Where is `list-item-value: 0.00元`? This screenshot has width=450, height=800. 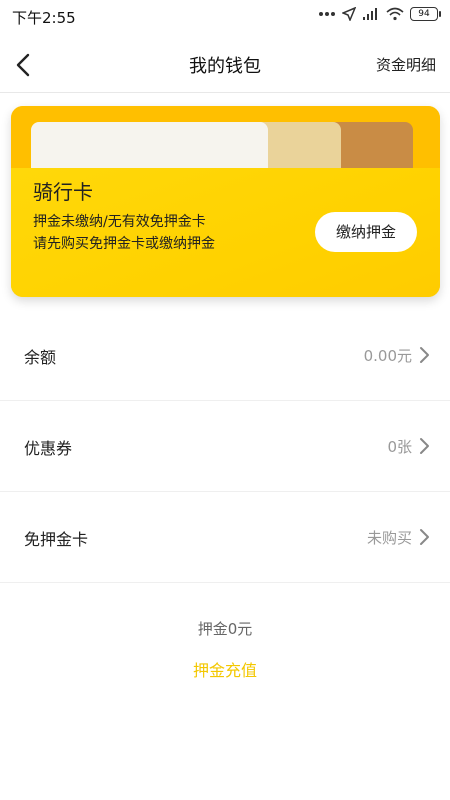 list-item-value: 0.00元 is located at coordinates (387, 356).